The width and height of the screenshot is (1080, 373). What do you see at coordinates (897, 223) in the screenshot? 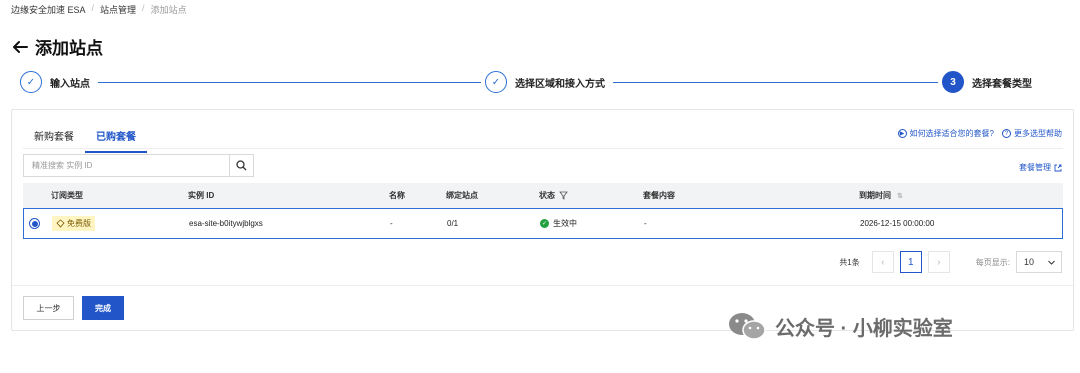
I see `expire-time: 2026-12-15 00:00:00` at bounding box center [897, 223].